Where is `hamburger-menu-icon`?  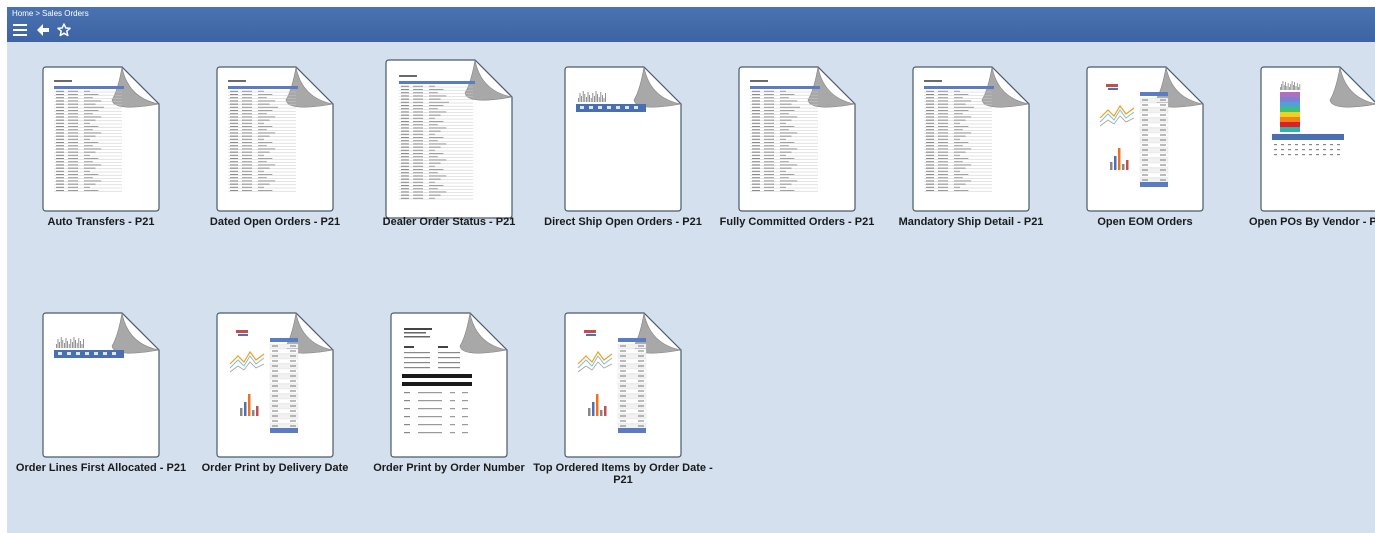 hamburger-menu-icon is located at coordinates (20, 30).